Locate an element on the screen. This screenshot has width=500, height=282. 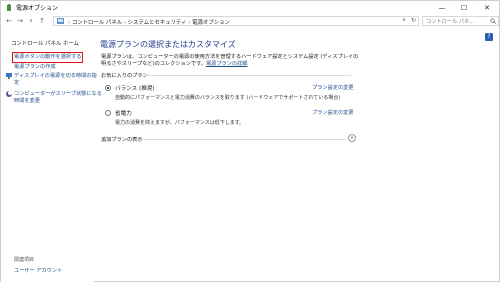
maximize-button: ☐ is located at coordinates (464, 8).